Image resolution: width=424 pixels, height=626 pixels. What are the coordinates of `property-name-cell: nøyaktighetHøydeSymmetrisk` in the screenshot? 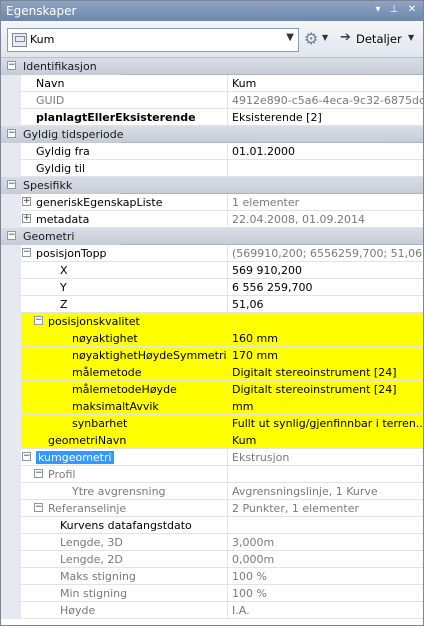 It's located at (130, 355).